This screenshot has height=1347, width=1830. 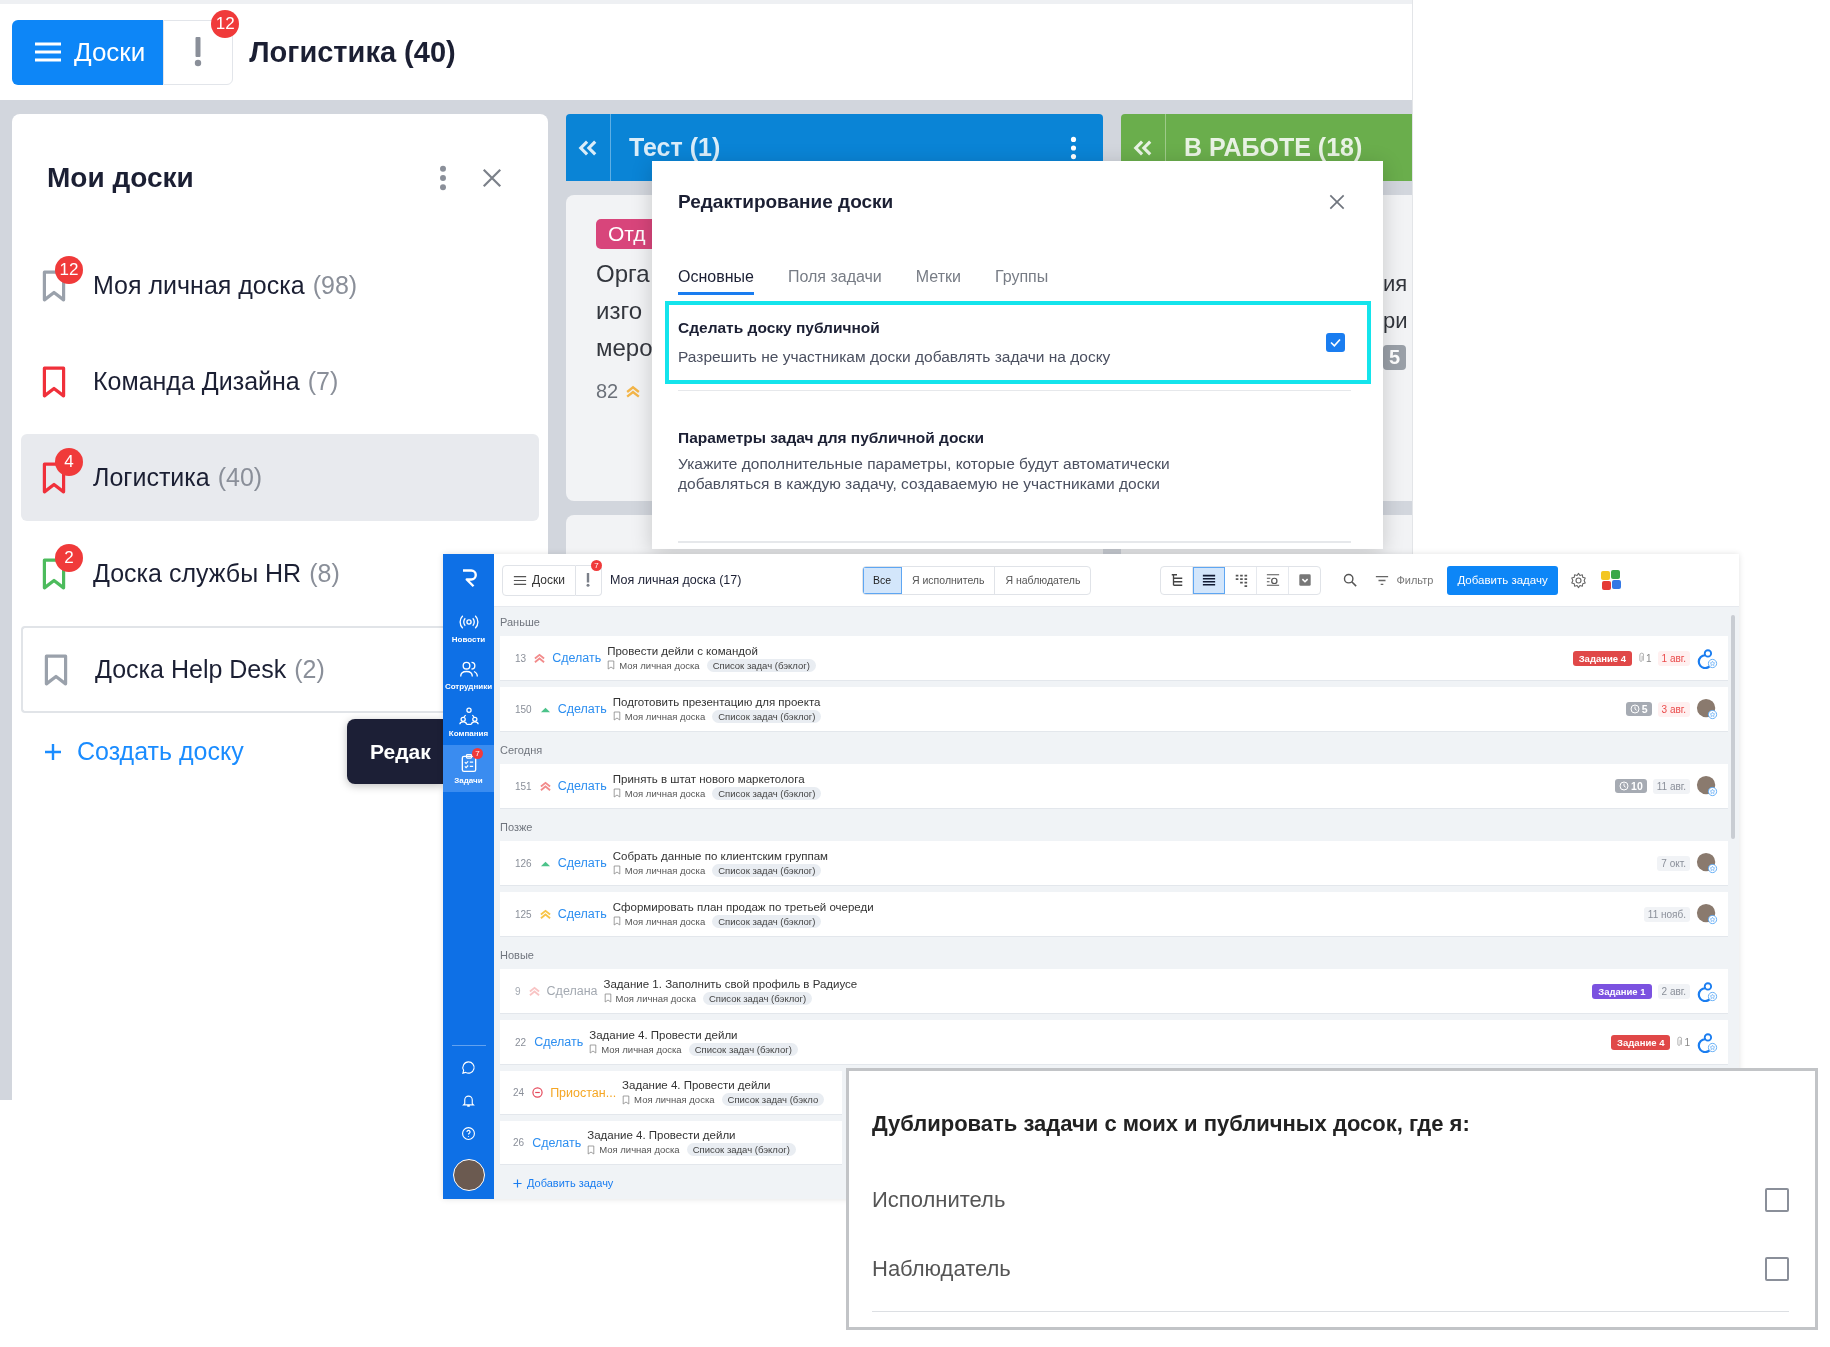 I want to click on task-row: 26 Сделать Задание 4. Провести дейли Моя личная доска Список задач (бэклог), so click(x=671, y=1143).